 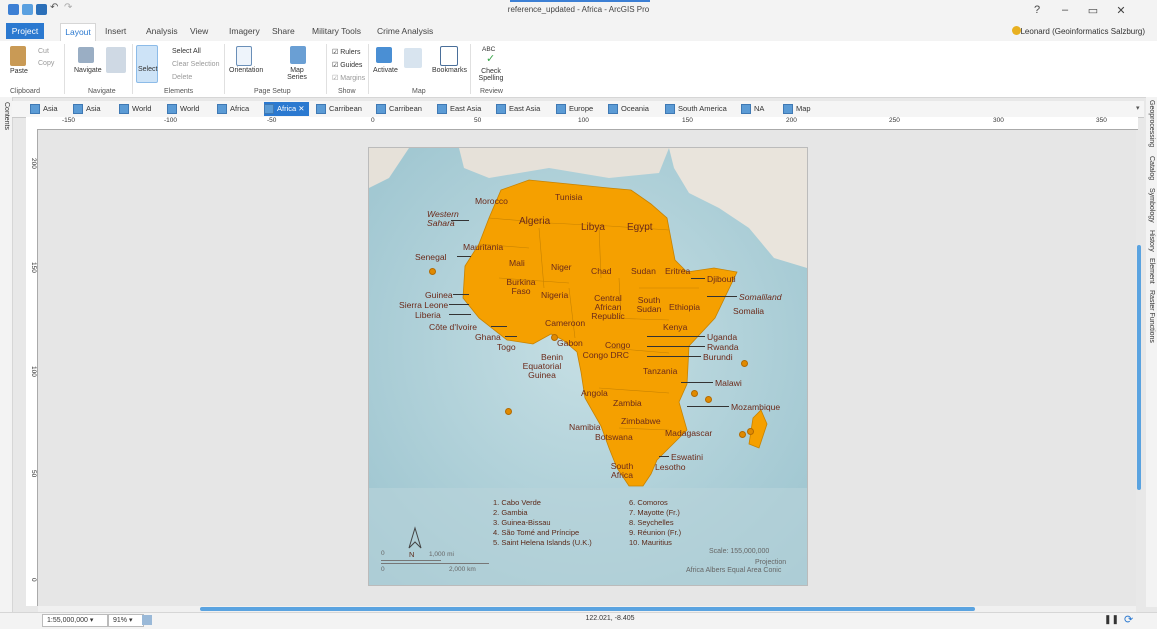 I want to click on tab-crime-analysis: Crime Analysis, so click(x=405, y=31).